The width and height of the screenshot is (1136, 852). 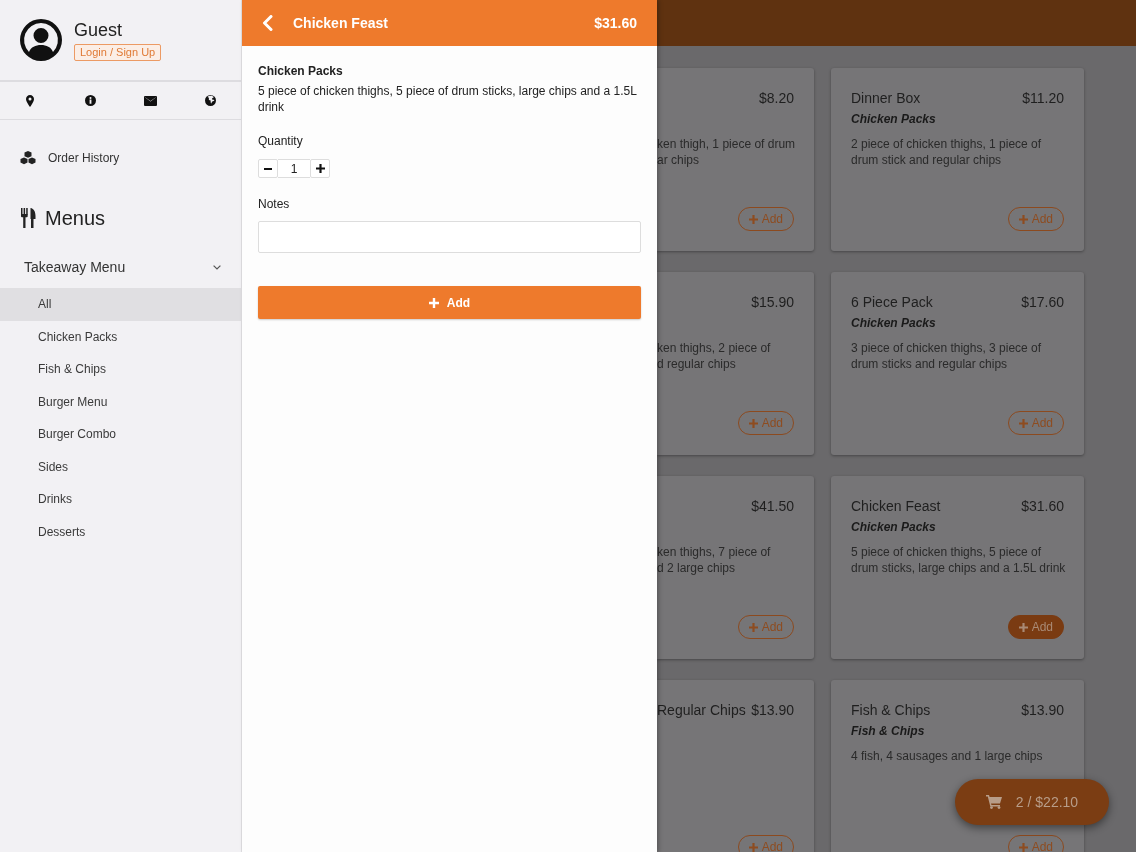 What do you see at coordinates (772, 302) in the screenshot?
I see `item-price: $15.90` at bounding box center [772, 302].